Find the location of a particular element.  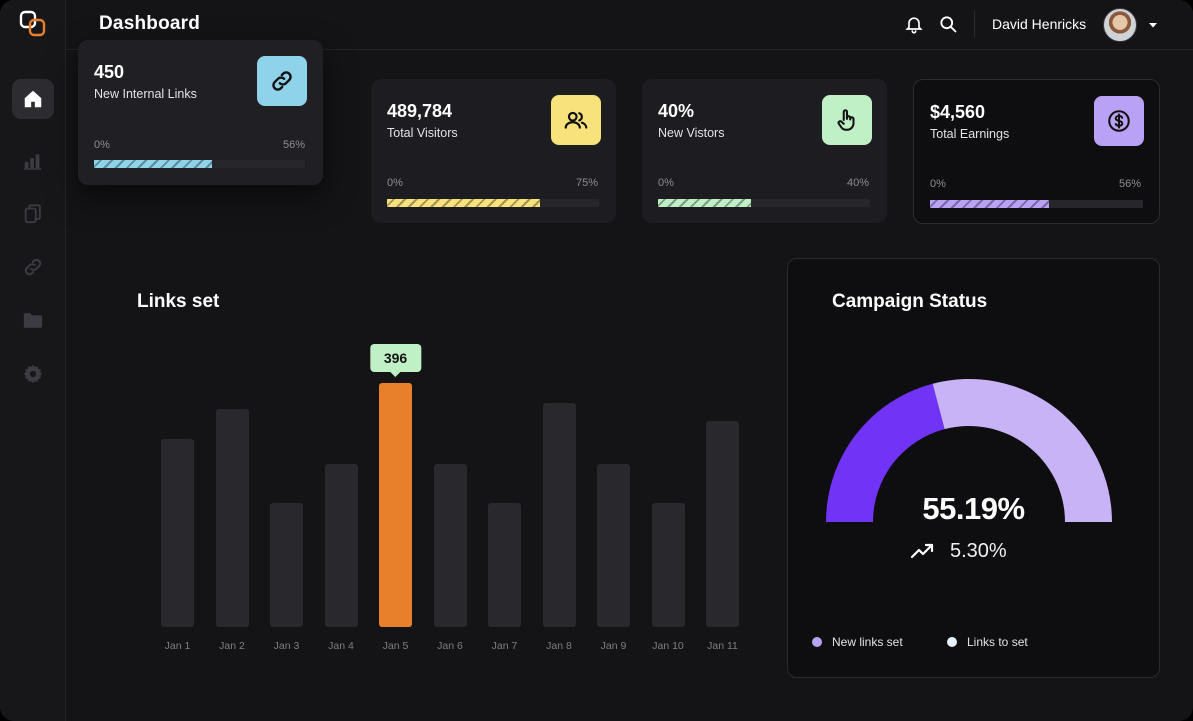

x-tick-label: Jan 5 is located at coordinates (395, 646).